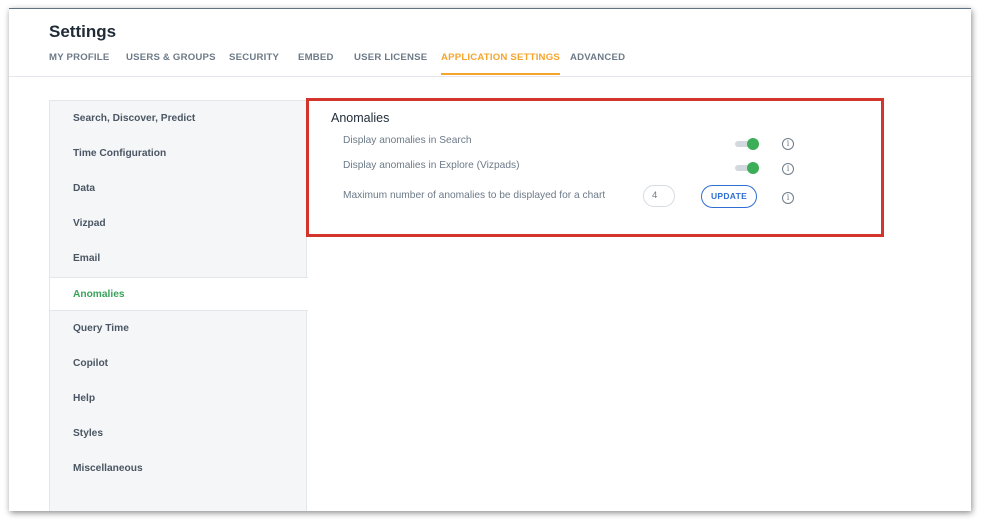  I want to click on tab-my-profile: MY PROFILE, so click(79, 57).